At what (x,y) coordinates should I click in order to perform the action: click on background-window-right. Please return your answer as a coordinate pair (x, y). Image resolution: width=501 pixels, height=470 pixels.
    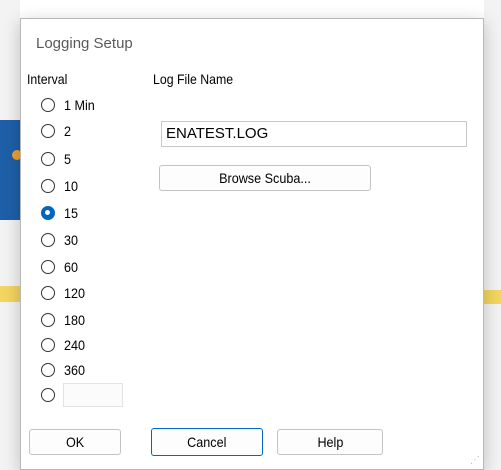
    Looking at the image, I should click on (492, 235).